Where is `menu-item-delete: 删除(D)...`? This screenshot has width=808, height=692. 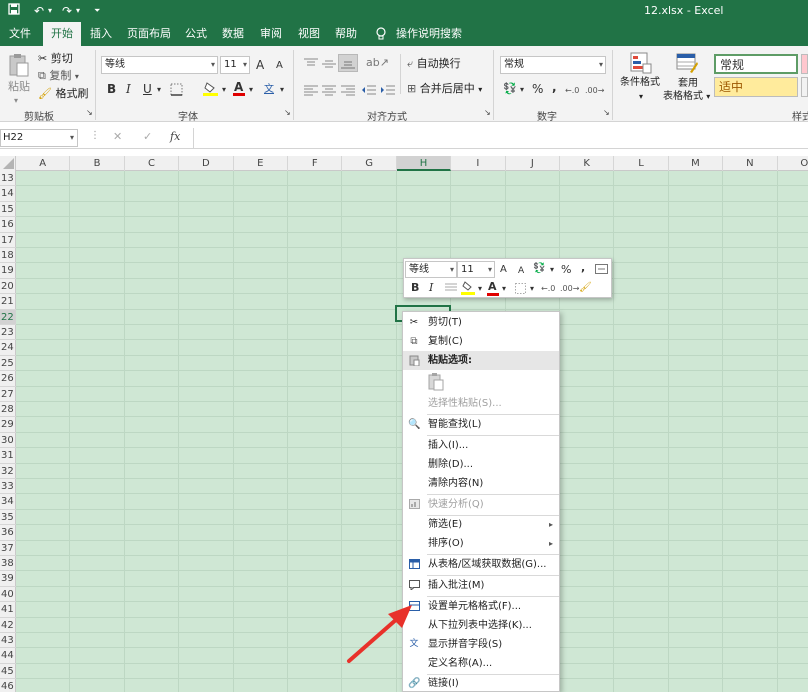 menu-item-delete: 删除(D)... is located at coordinates (481, 464).